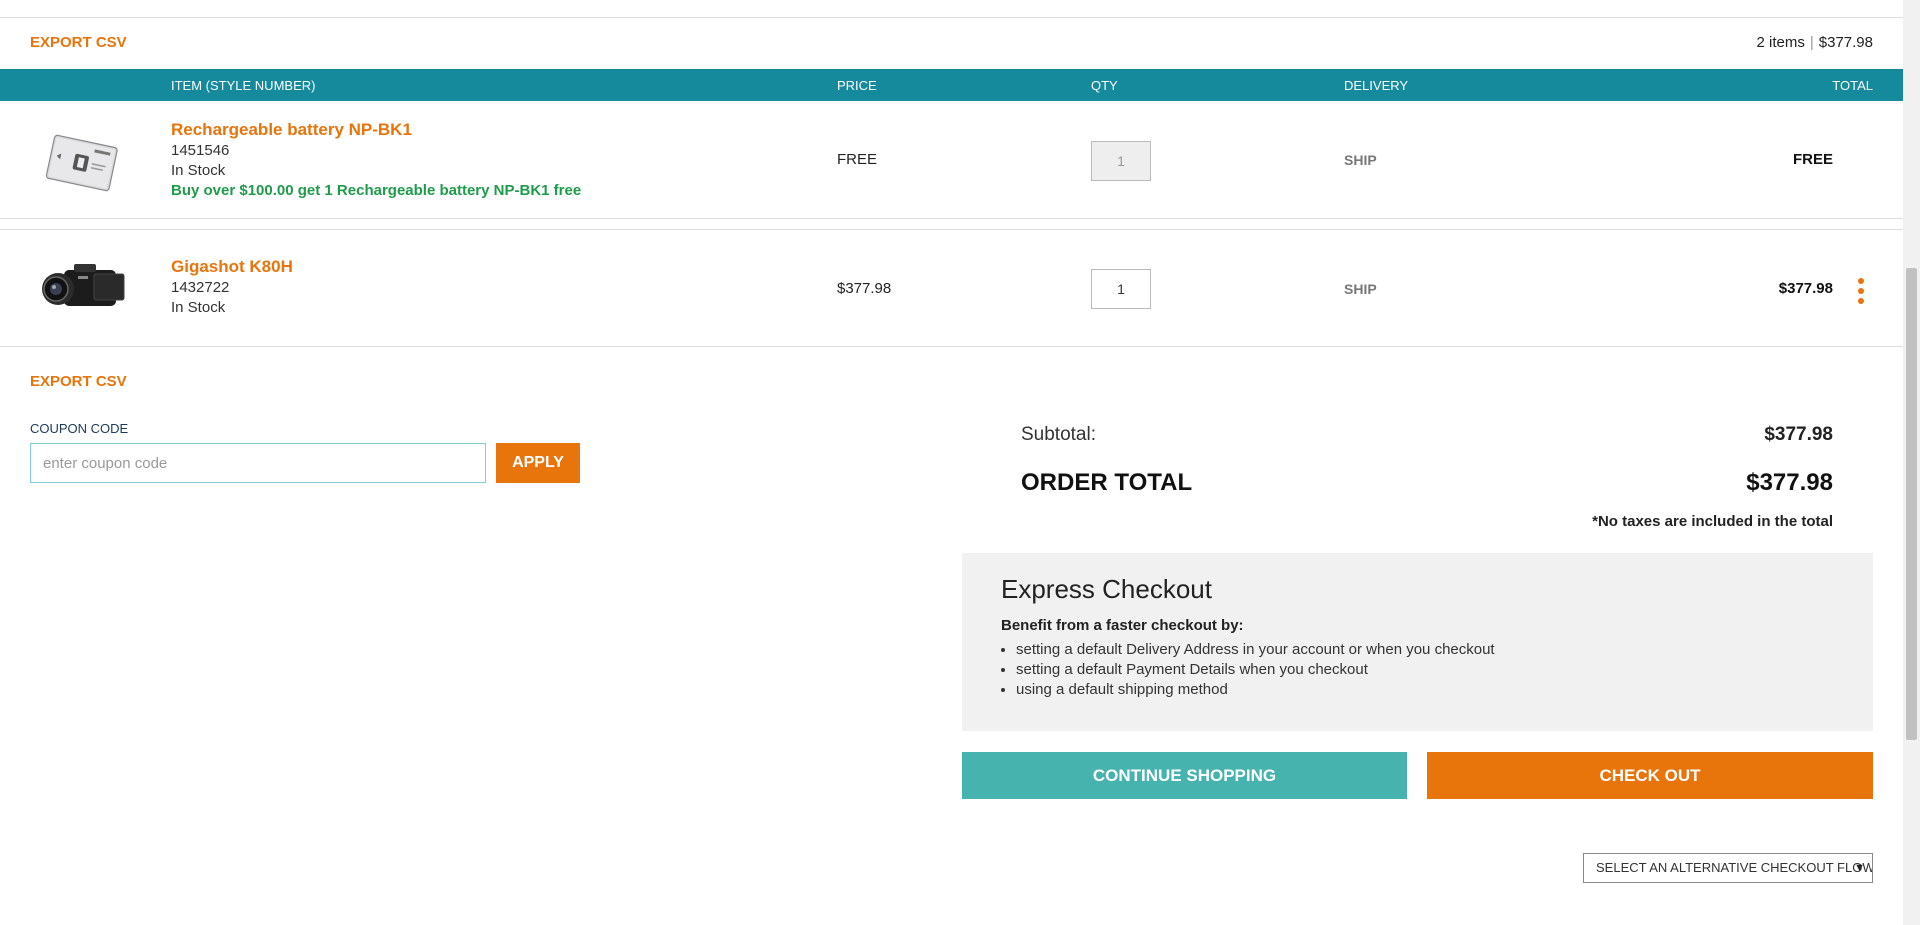 The width and height of the screenshot is (1920, 925). I want to click on tax-note: *No taxes are included in the total, so click(1712, 521).